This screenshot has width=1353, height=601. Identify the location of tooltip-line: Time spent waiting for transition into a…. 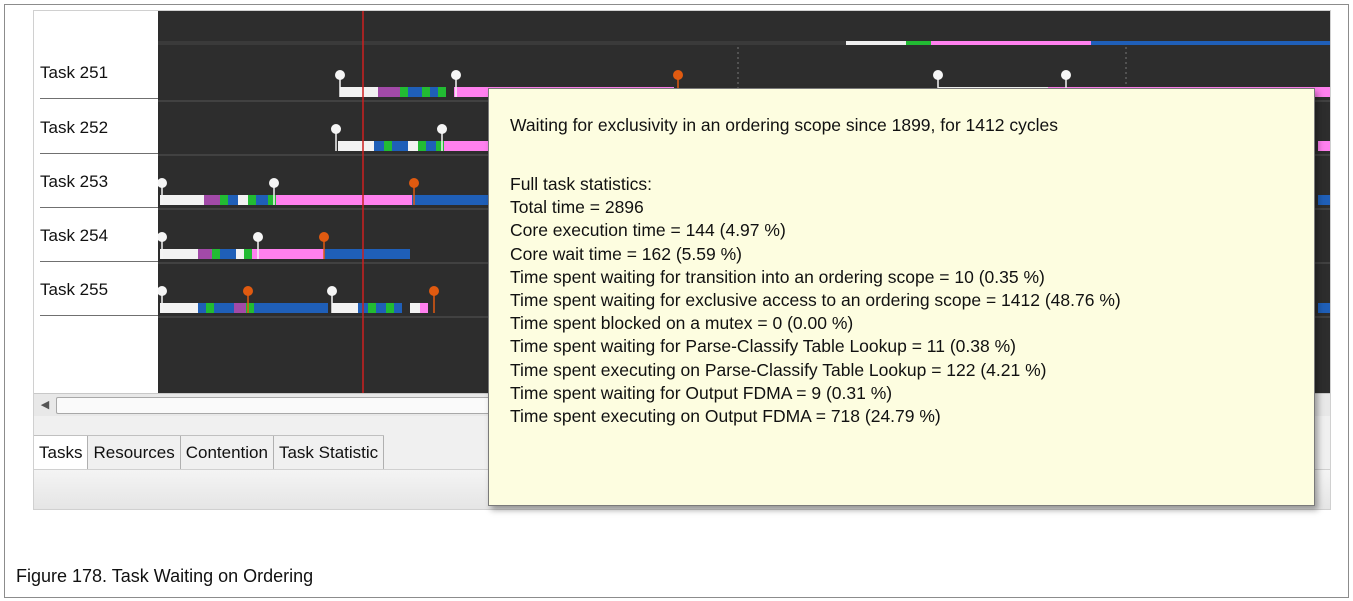
(777, 276).